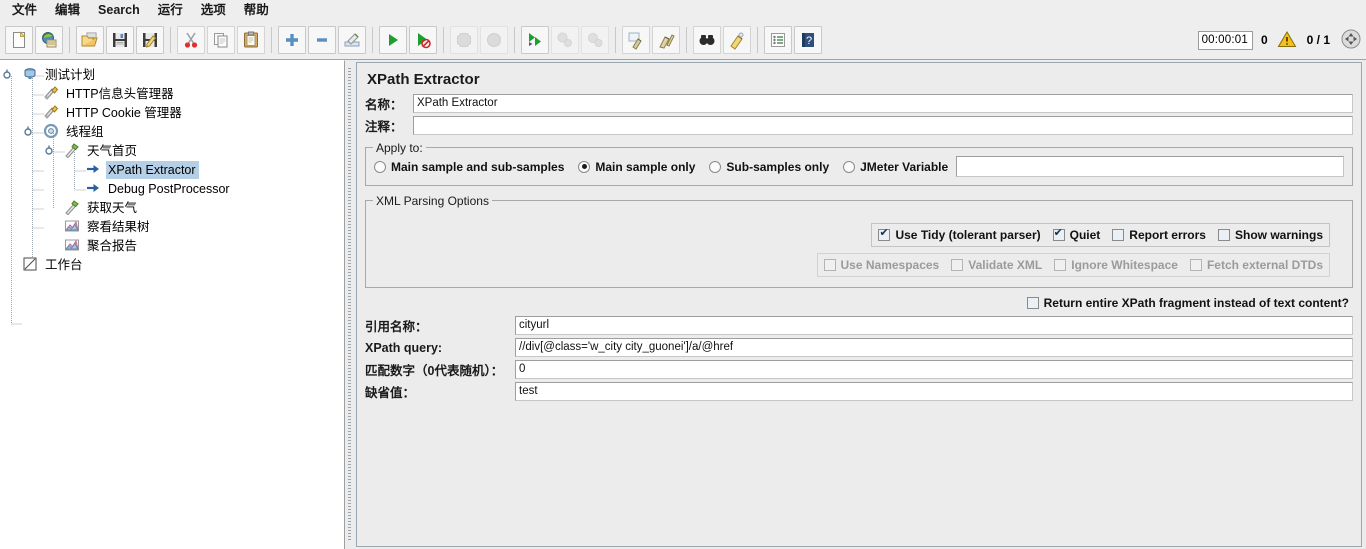 Image resolution: width=1366 pixels, height=549 pixels. I want to click on save-button, so click(120, 40).